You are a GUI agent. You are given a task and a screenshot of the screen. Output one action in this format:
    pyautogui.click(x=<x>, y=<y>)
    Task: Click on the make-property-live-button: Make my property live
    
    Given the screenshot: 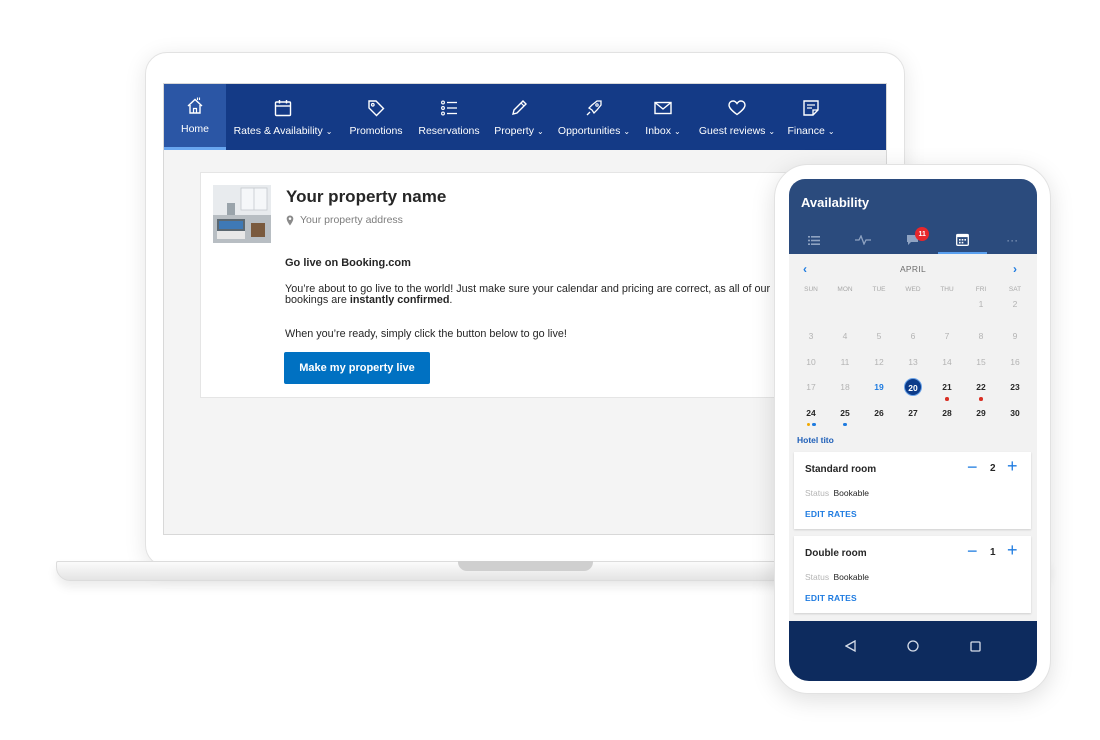 What is the action you would take?
    pyautogui.click(x=357, y=368)
    